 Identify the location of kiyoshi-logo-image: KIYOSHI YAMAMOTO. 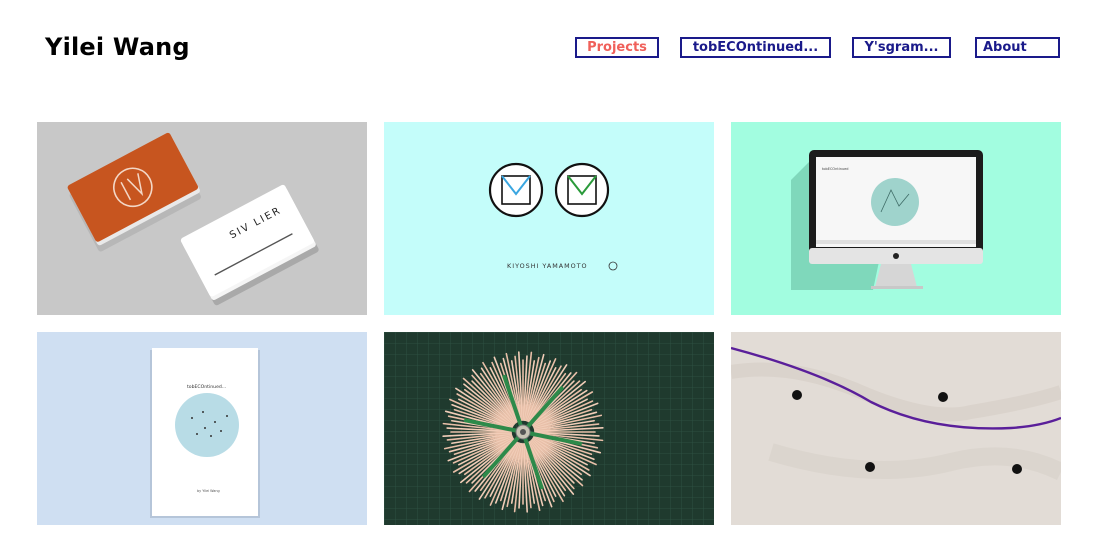
(549, 218).